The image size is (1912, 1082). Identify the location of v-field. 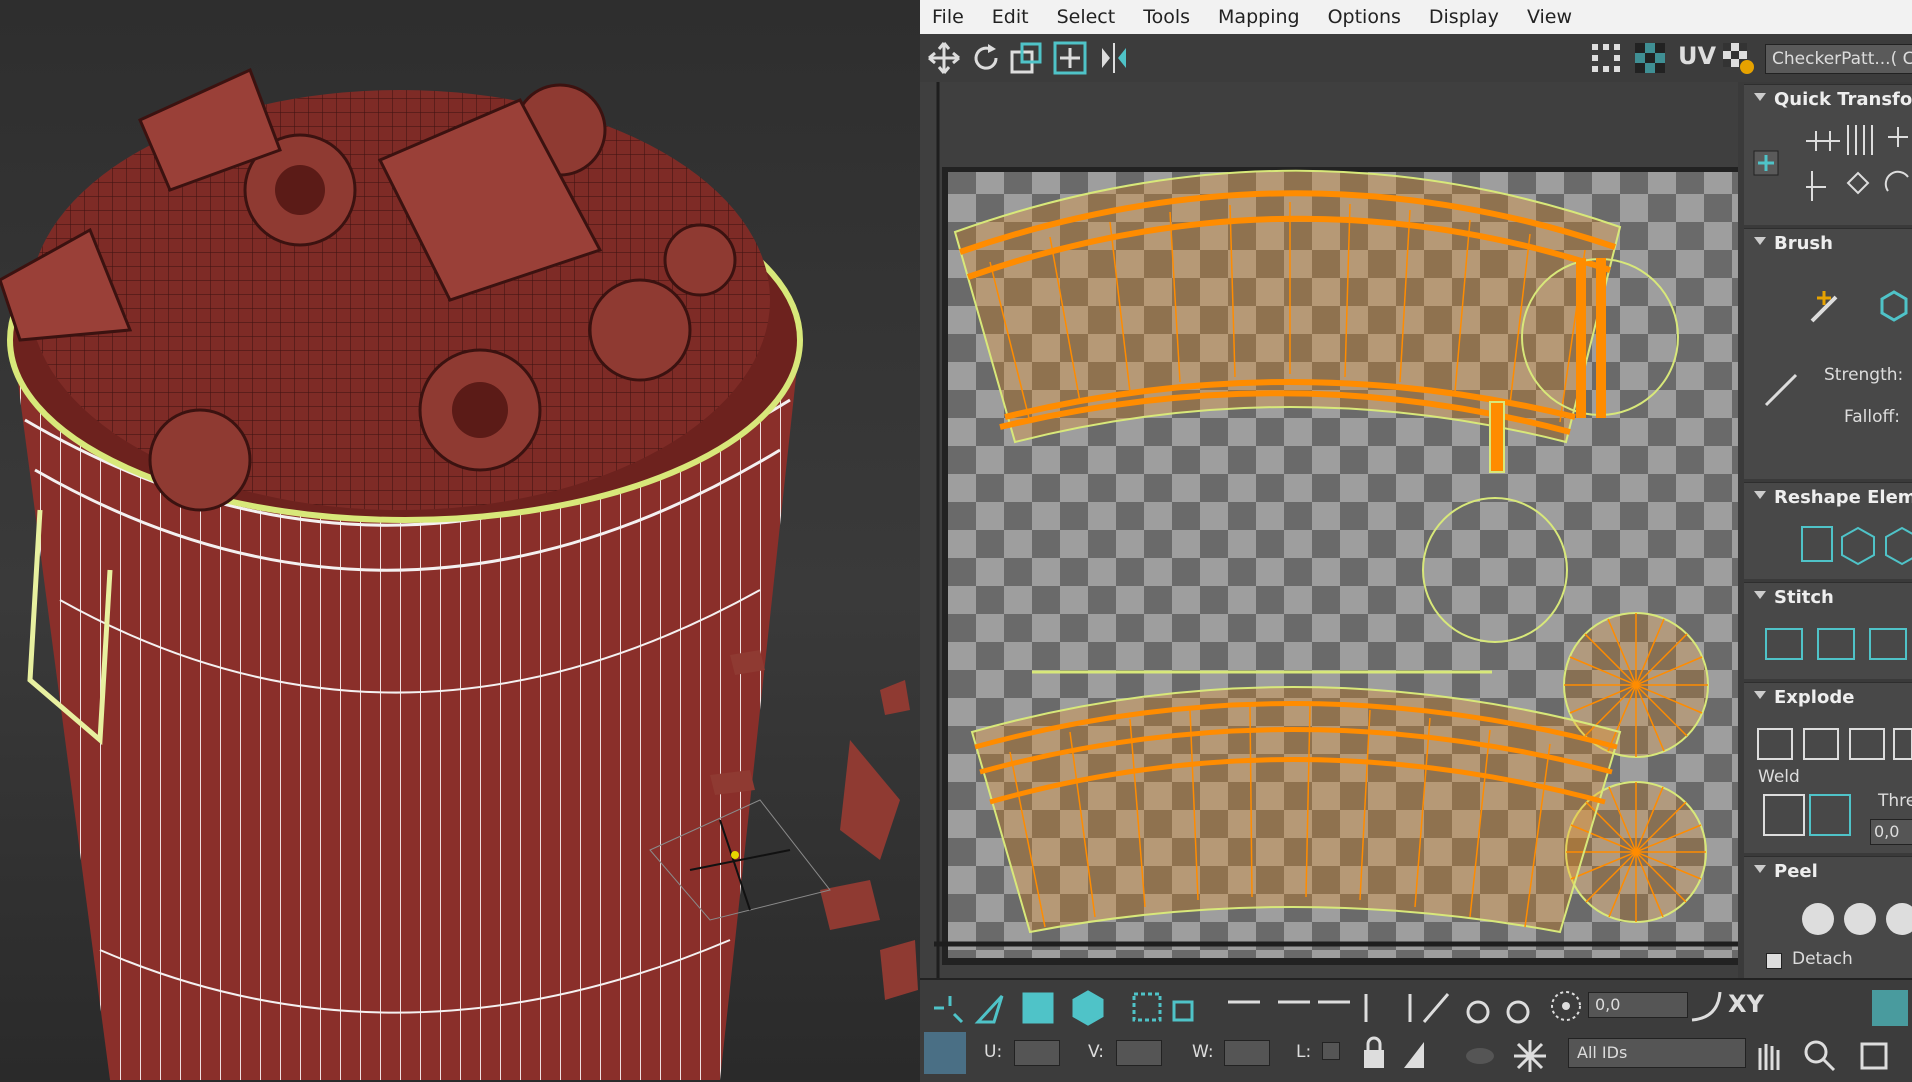
(1139, 1053).